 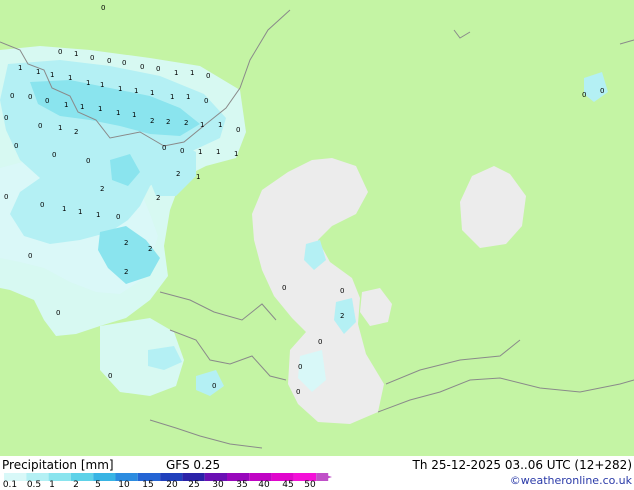 What do you see at coordinates (34, 485) in the screenshot?
I see `color-scale-tick: 0.5` at bounding box center [34, 485].